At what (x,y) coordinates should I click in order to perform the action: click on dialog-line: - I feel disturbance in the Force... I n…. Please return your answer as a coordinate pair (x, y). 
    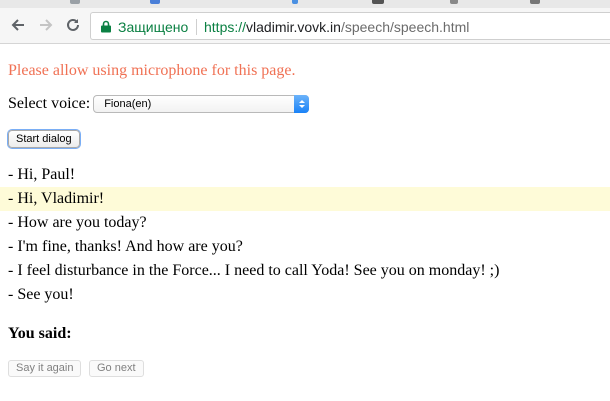
    Looking at the image, I should click on (254, 270).